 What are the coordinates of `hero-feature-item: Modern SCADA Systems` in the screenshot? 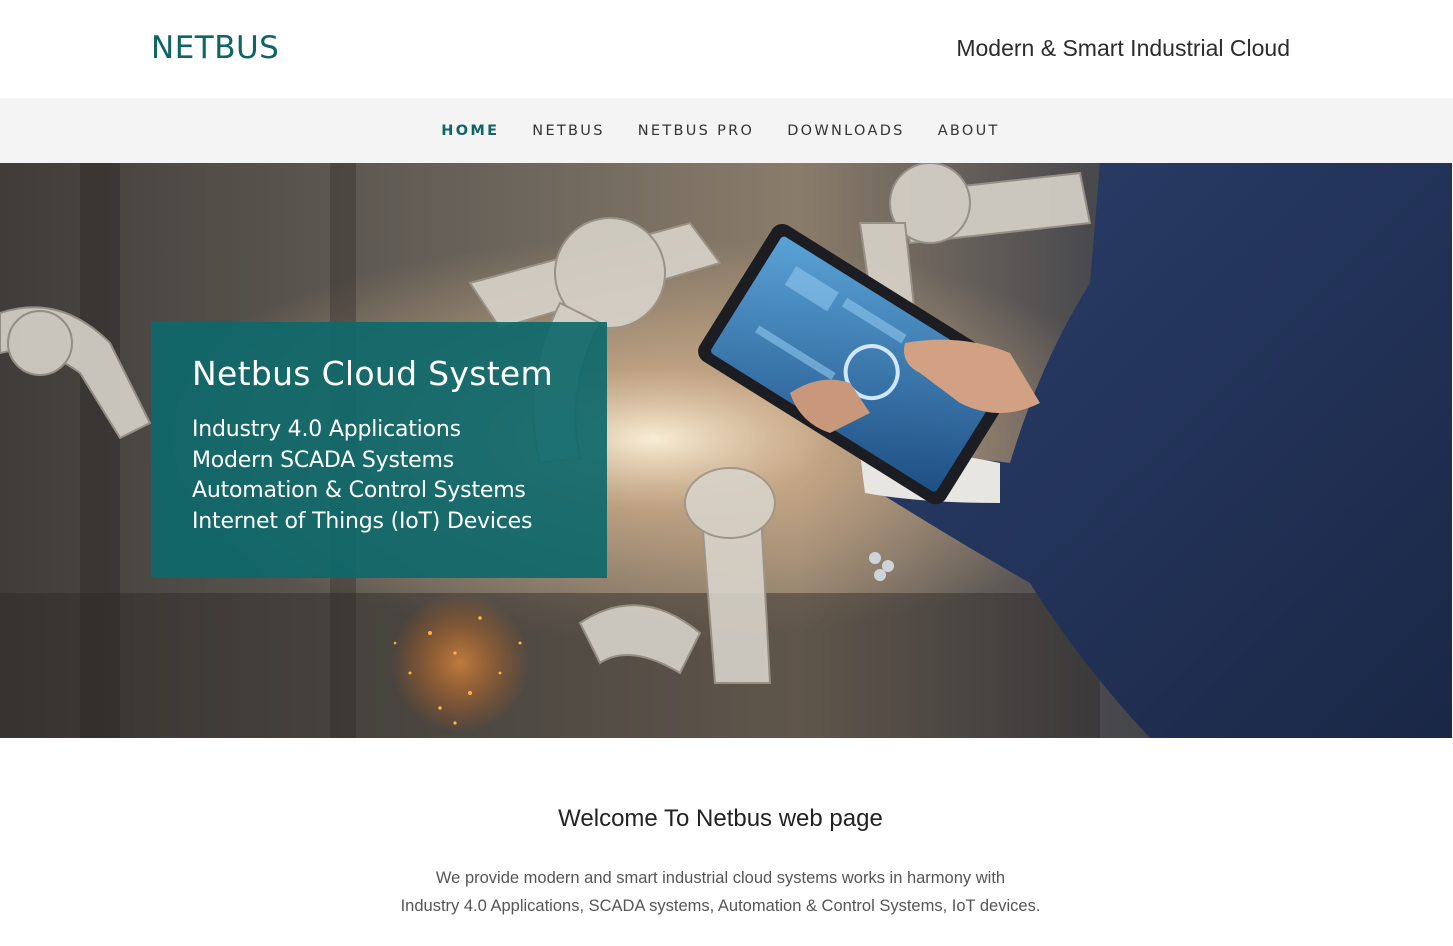 It's located at (323, 460).